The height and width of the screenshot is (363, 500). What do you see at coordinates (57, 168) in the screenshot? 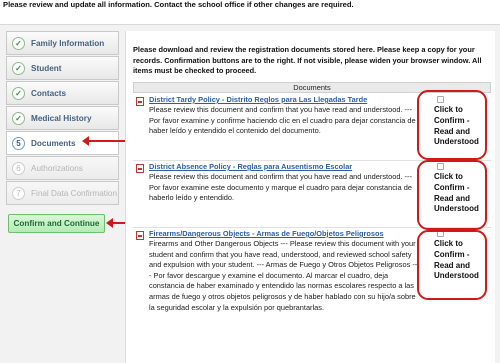
I see `step-label: Authorizations` at bounding box center [57, 168].